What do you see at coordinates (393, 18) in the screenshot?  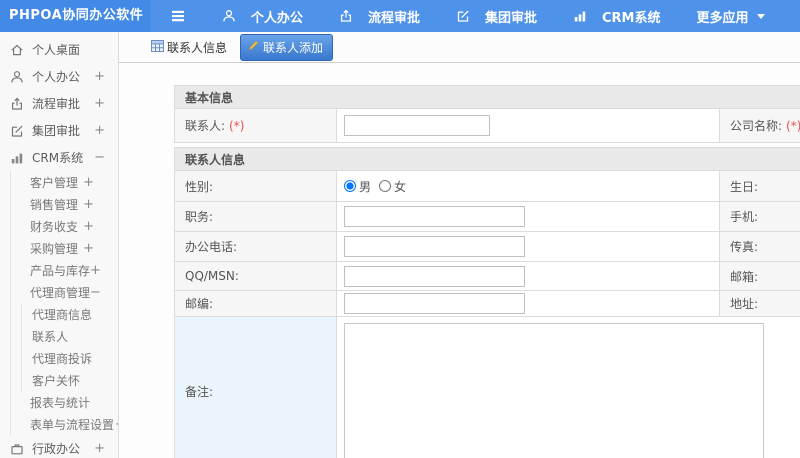 I see `topnav-label: 流程审批` at bounding box center [393, 18].